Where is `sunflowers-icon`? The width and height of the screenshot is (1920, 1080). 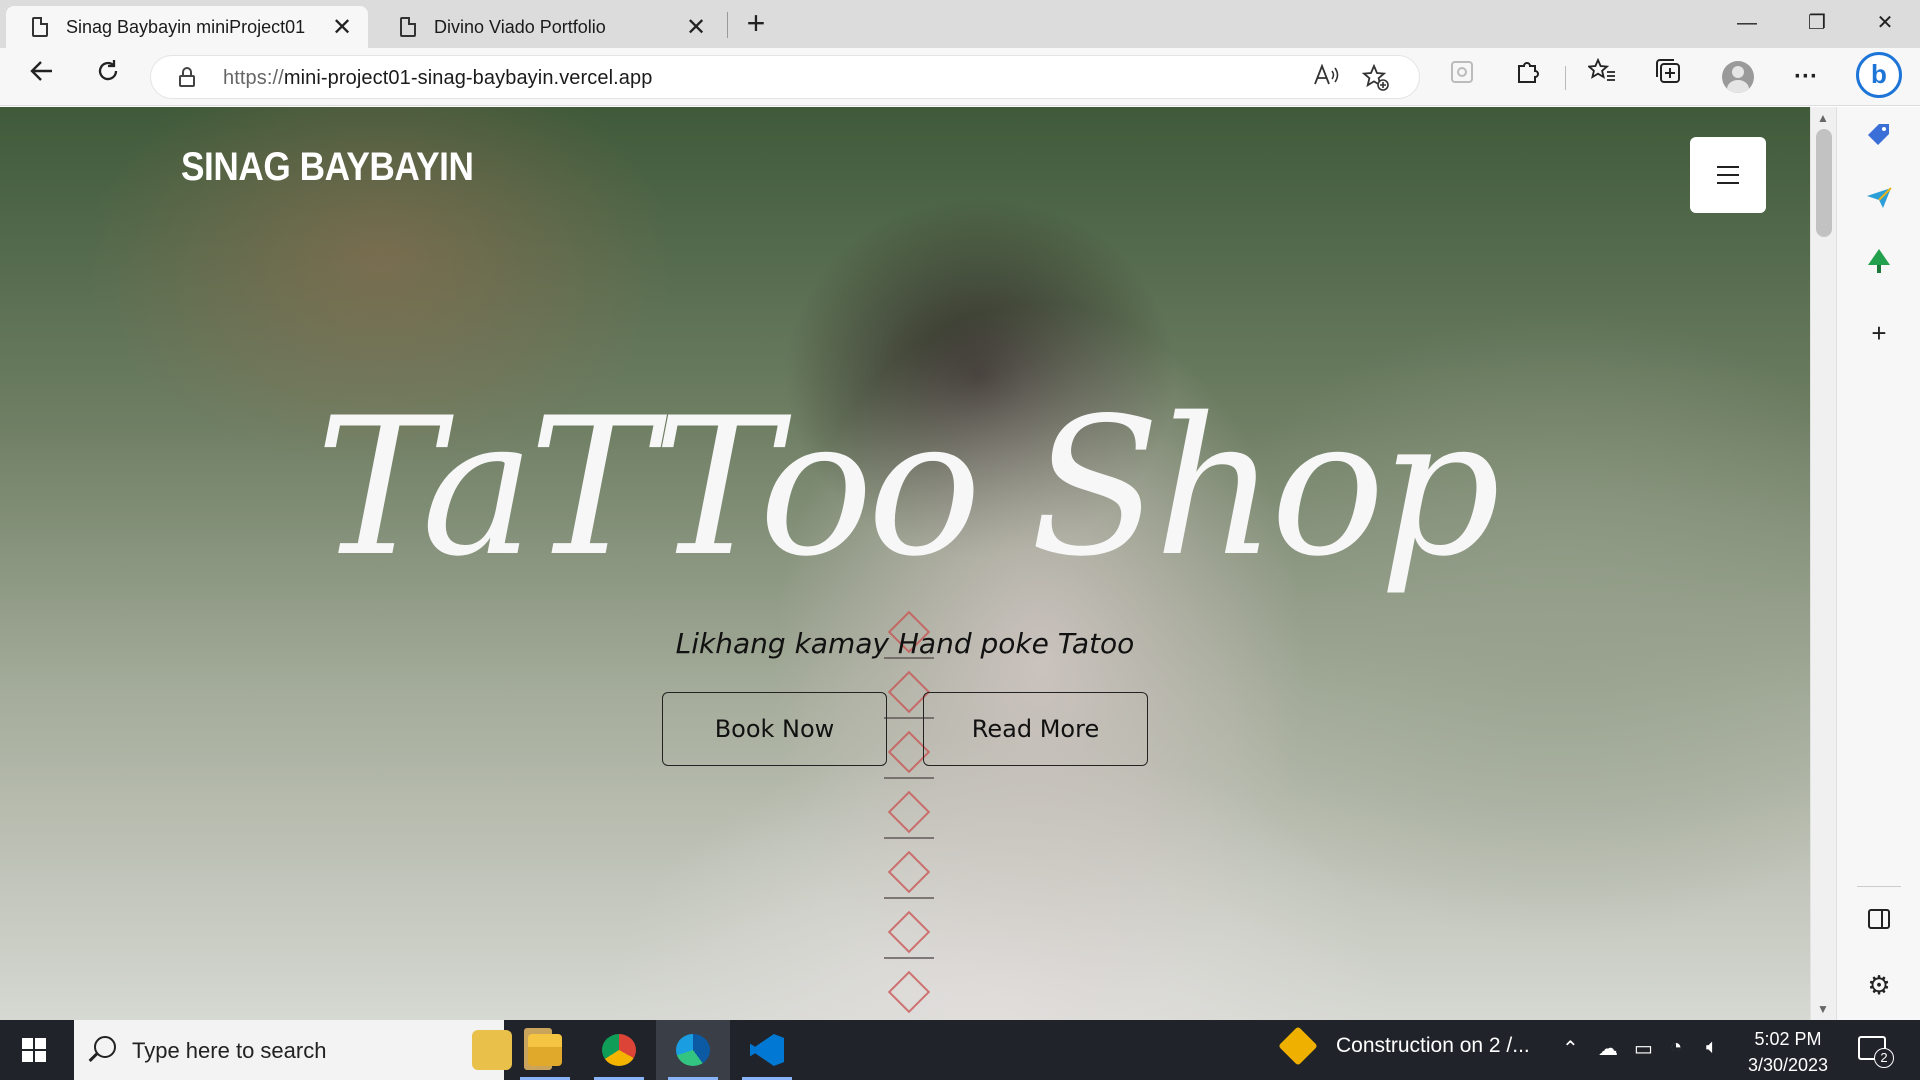 sunflowers-icon is located at coordinates (492, 1050).